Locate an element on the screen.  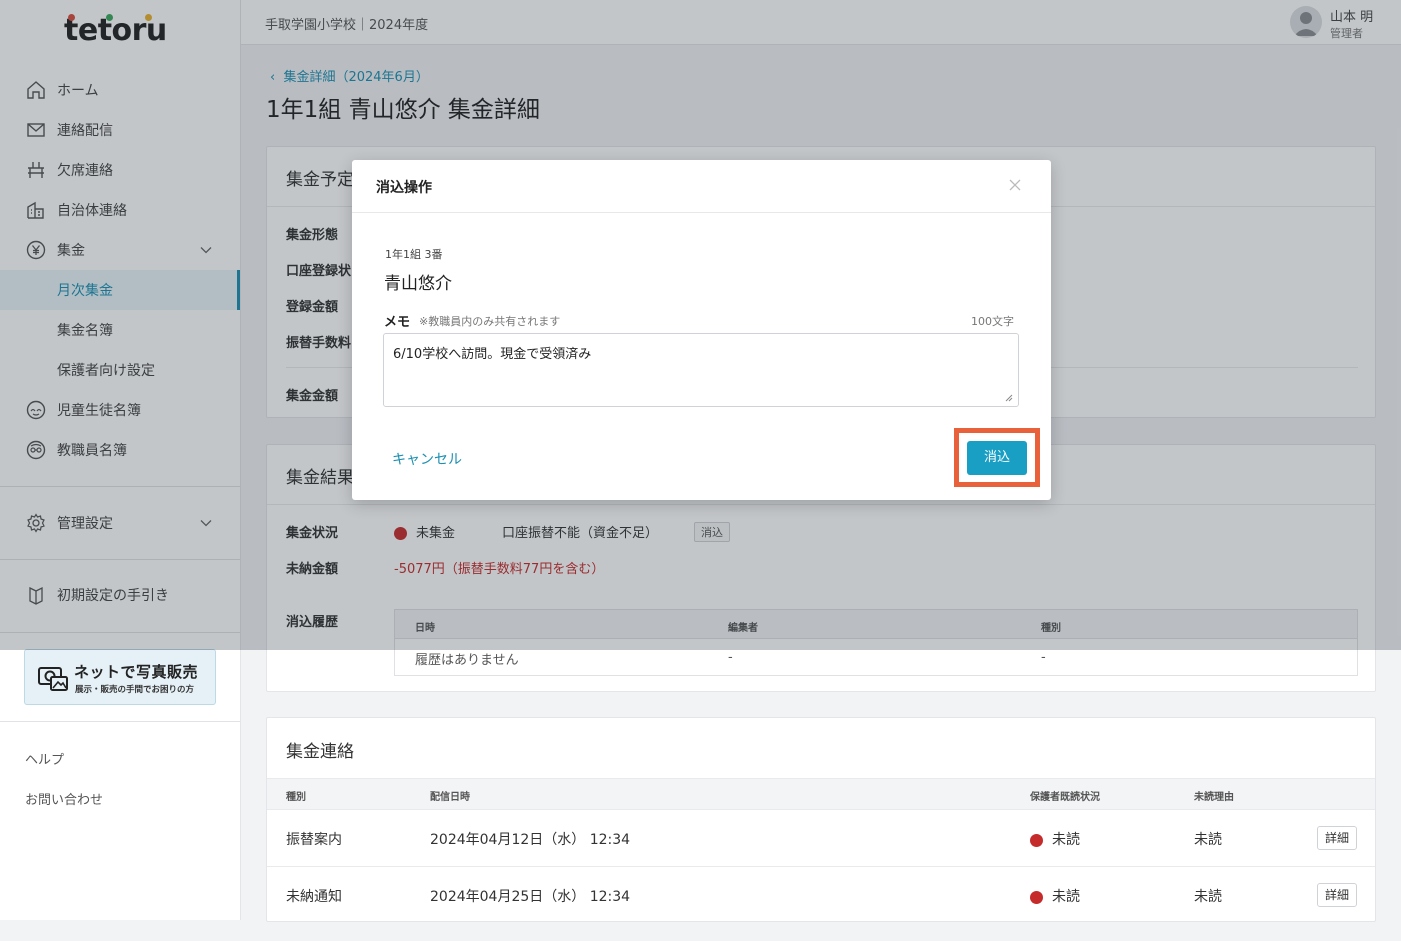
clear-confirm-button: 消込 is located at coordinates (997, 458).